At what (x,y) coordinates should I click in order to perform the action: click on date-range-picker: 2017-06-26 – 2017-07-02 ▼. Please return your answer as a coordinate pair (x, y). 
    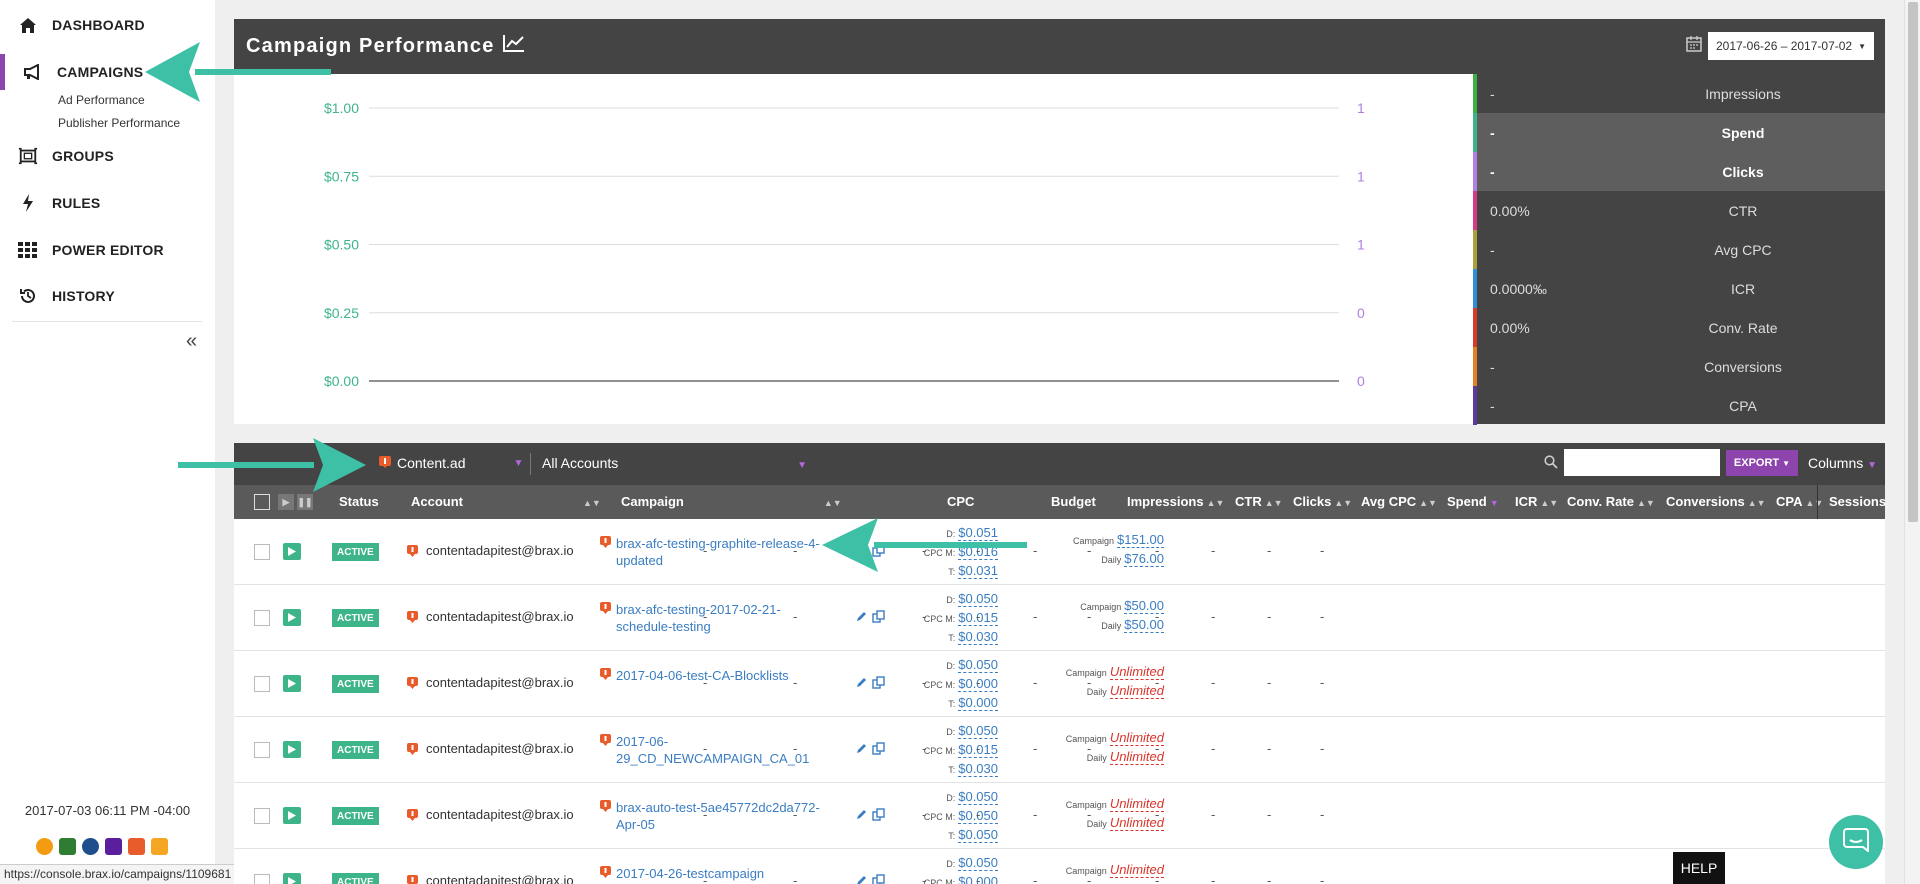
    Looking at the image, I should click on (1791, 46).